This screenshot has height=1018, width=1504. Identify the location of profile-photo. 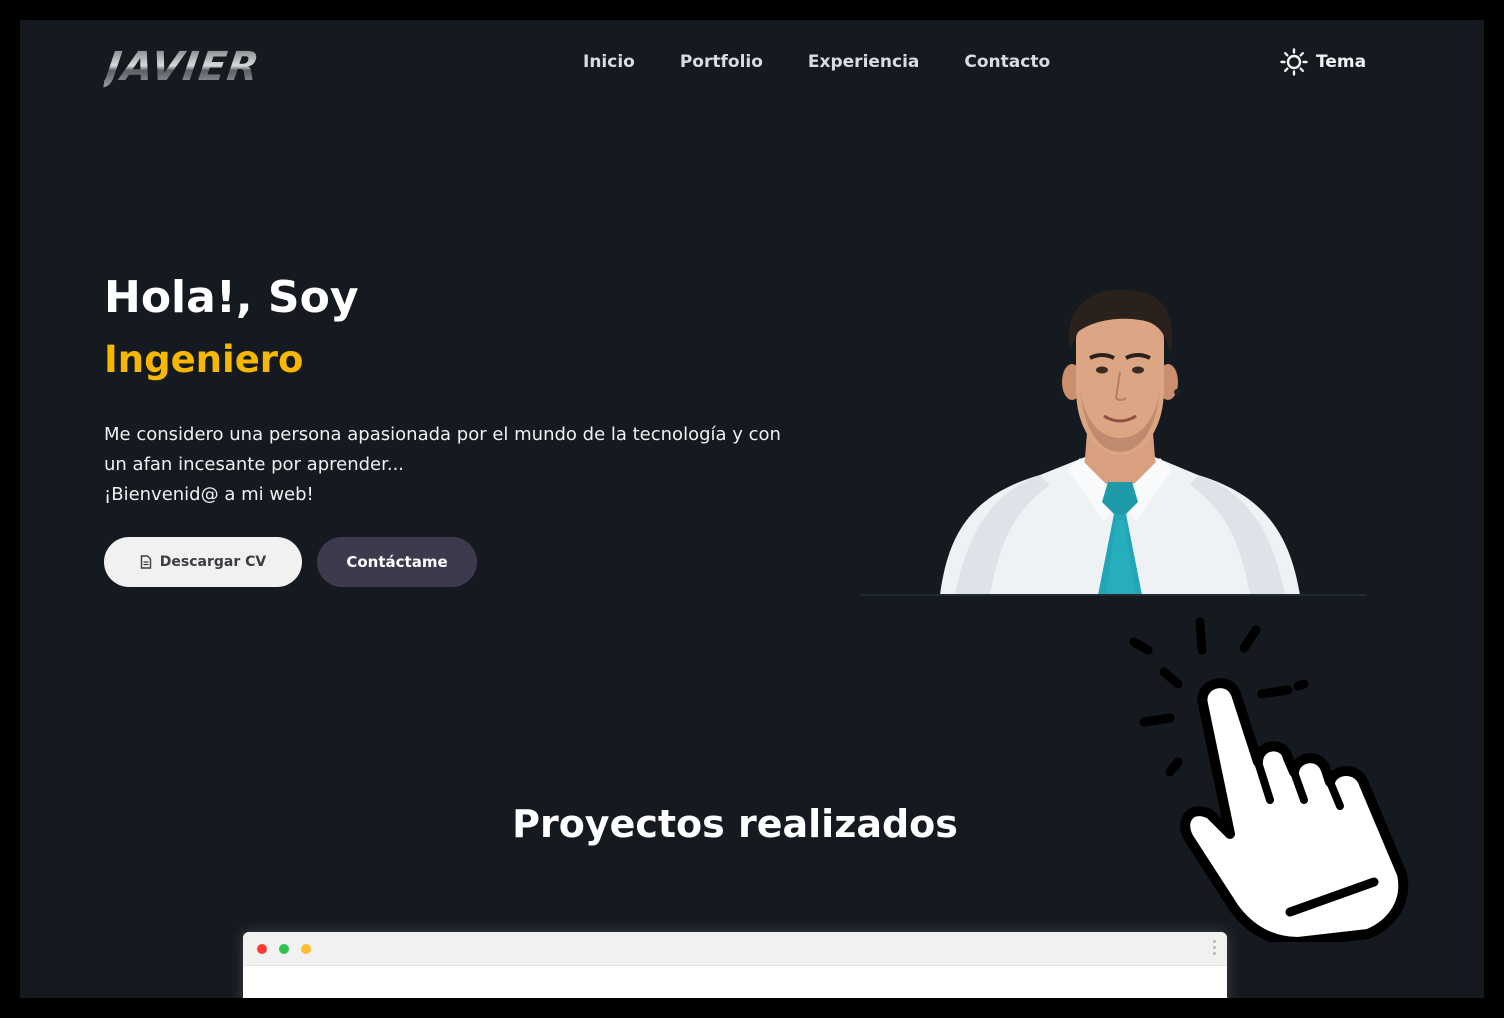
(1120, 442).